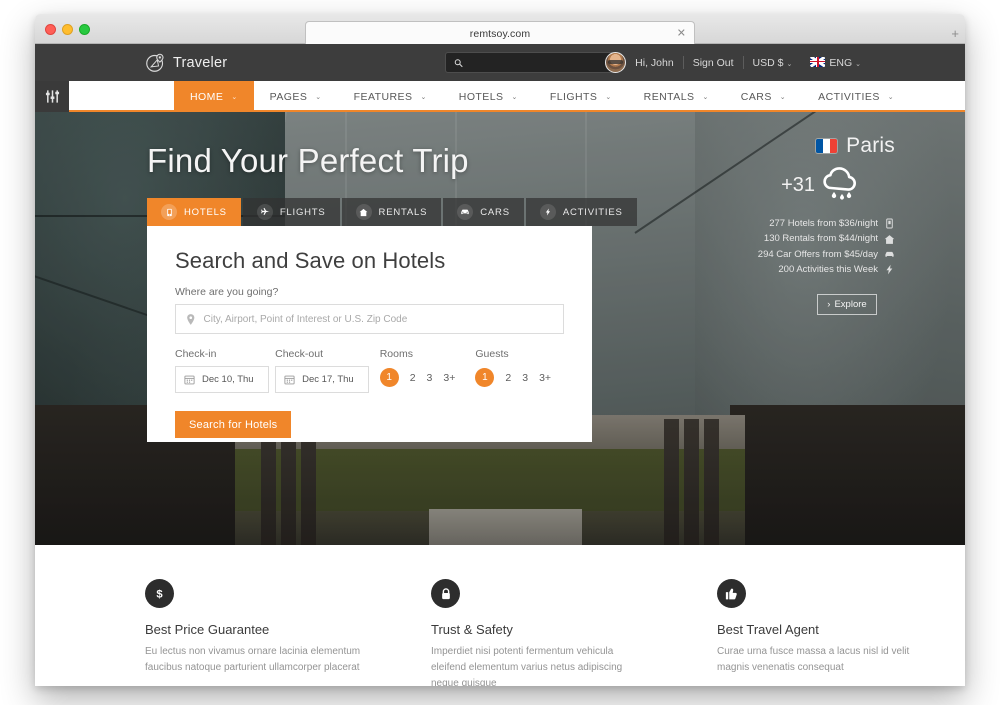  Describe the element at coordinates (227, 292) in the screenshot. I see `destination-label: Where are you going?` at that location.